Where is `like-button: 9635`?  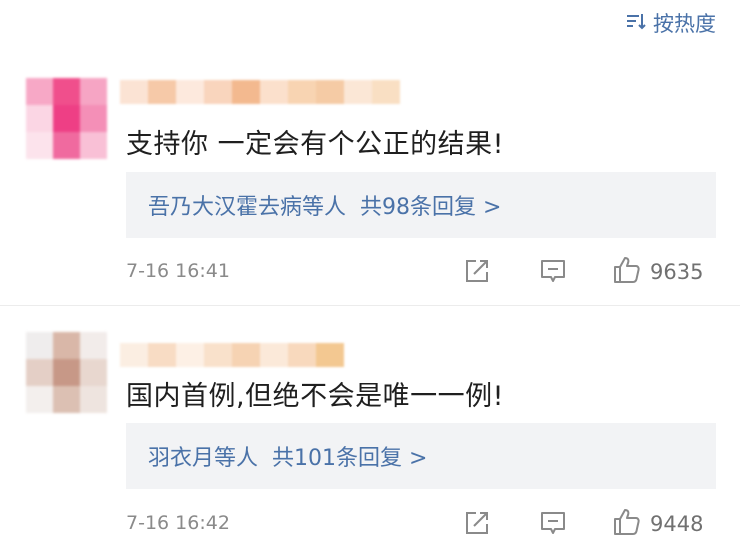 like-button: 9635 is located at coordinates (657, 272).